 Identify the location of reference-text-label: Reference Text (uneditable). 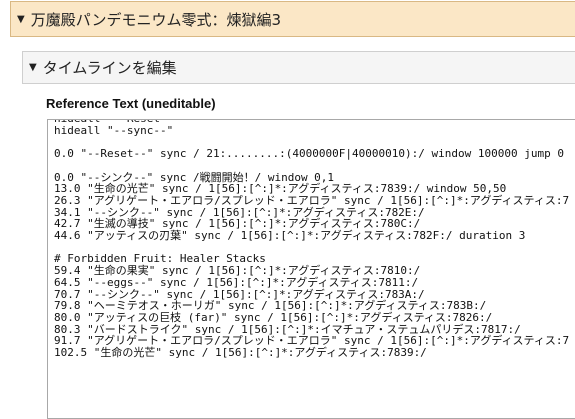
(131, 103).